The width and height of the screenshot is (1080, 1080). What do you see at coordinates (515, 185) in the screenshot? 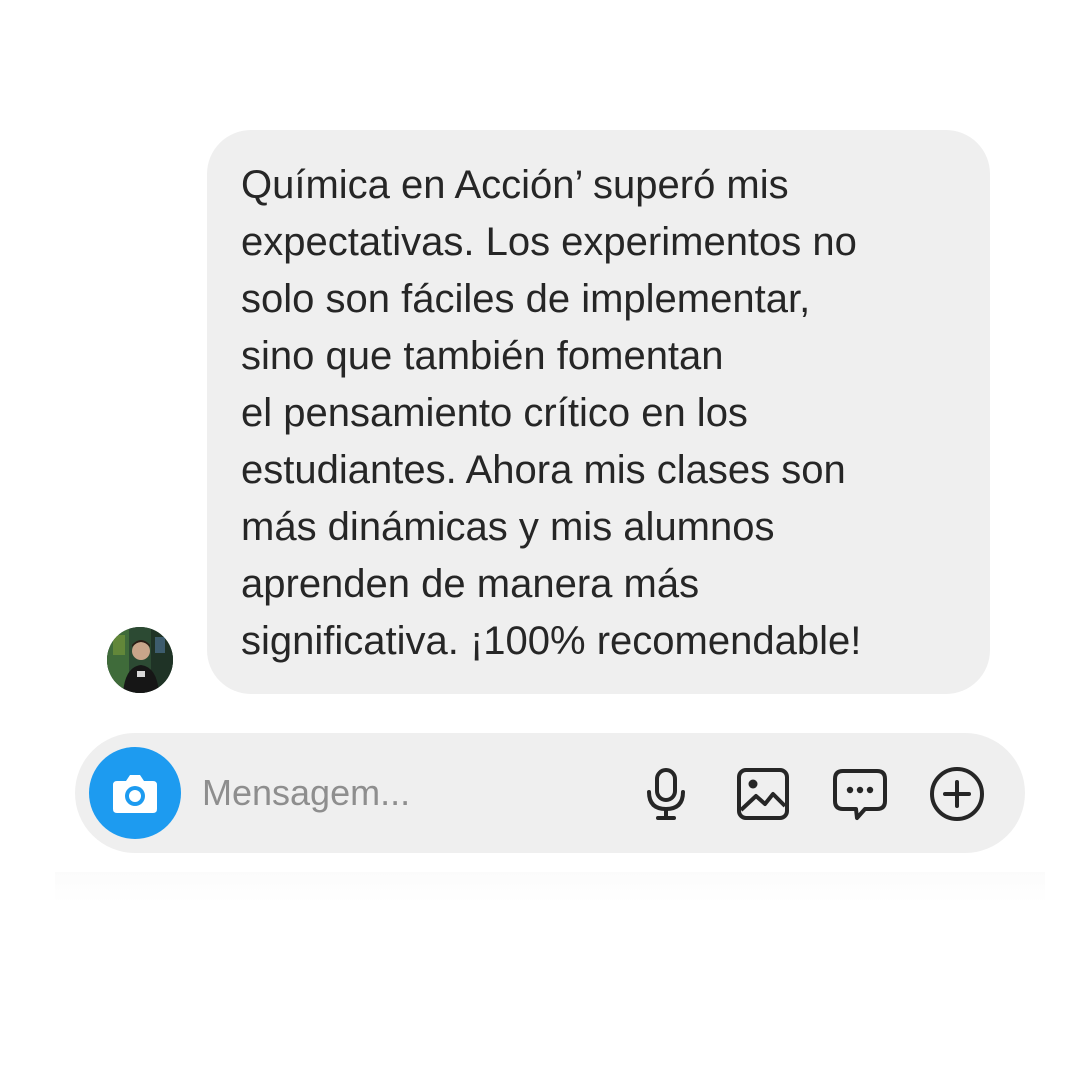
I see `message-text-line: Química en Acción’ superó mis` at bounding box center [515, 185].